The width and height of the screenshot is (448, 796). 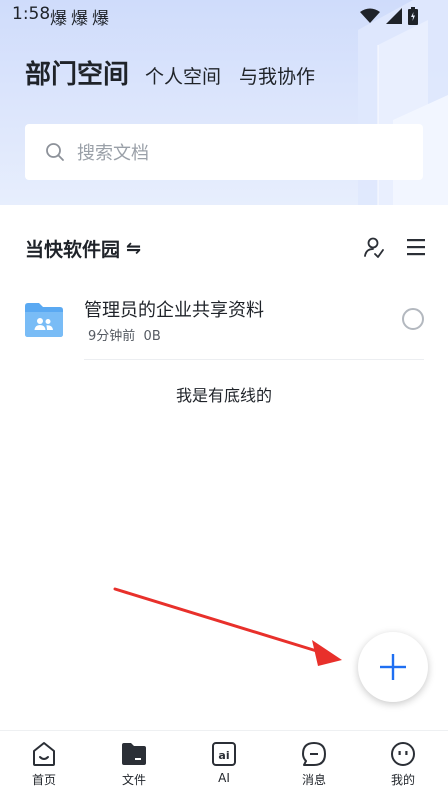 I want to click on profile-icon, so click(x=403, y=754).